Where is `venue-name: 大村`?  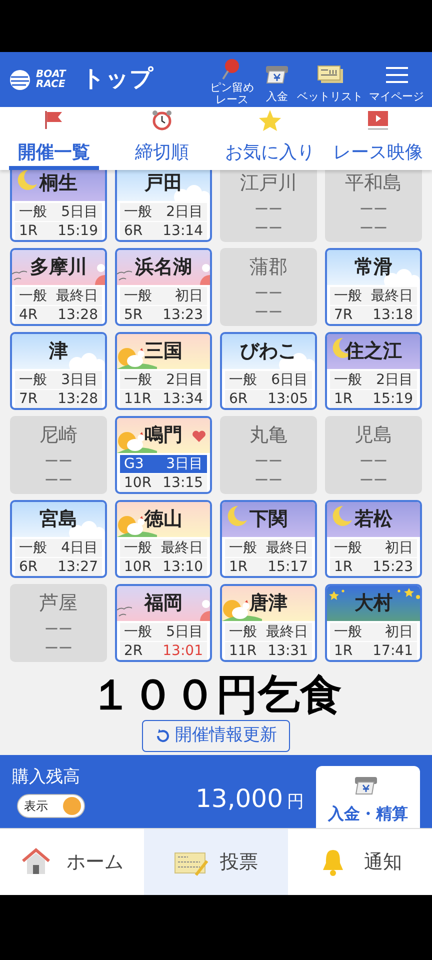 venue-name: 大村 is located at coordinates (373, 603).